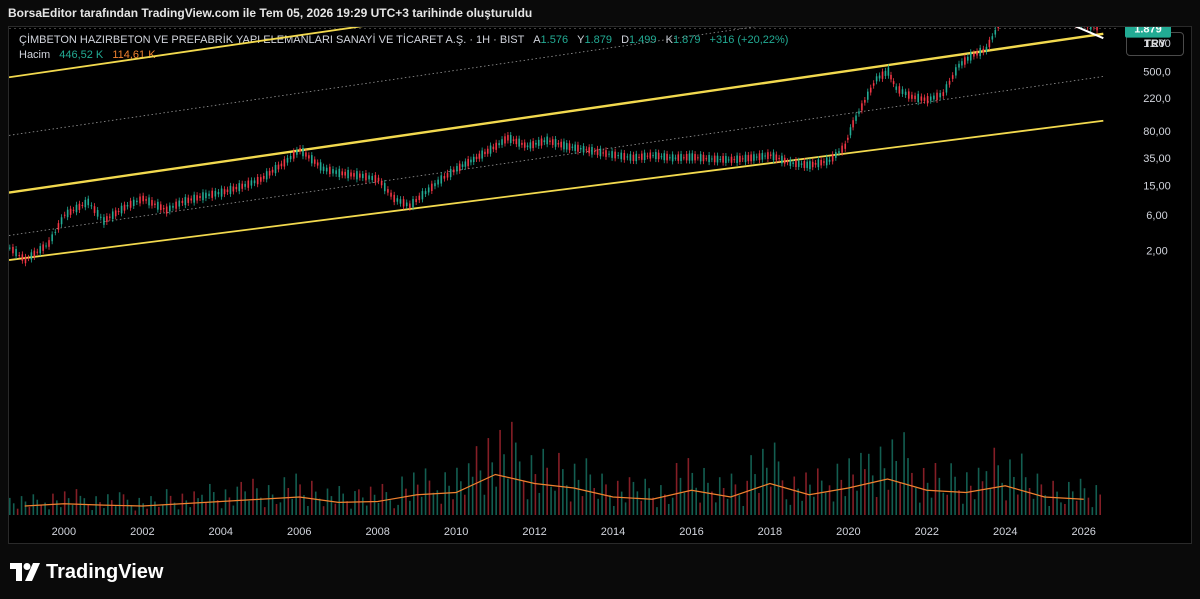 This screenshot has width=1200, height=599. Describe the element at coordinates (1083, 532) in the screenshot. I see `x-tick-label: 2026` at that location.